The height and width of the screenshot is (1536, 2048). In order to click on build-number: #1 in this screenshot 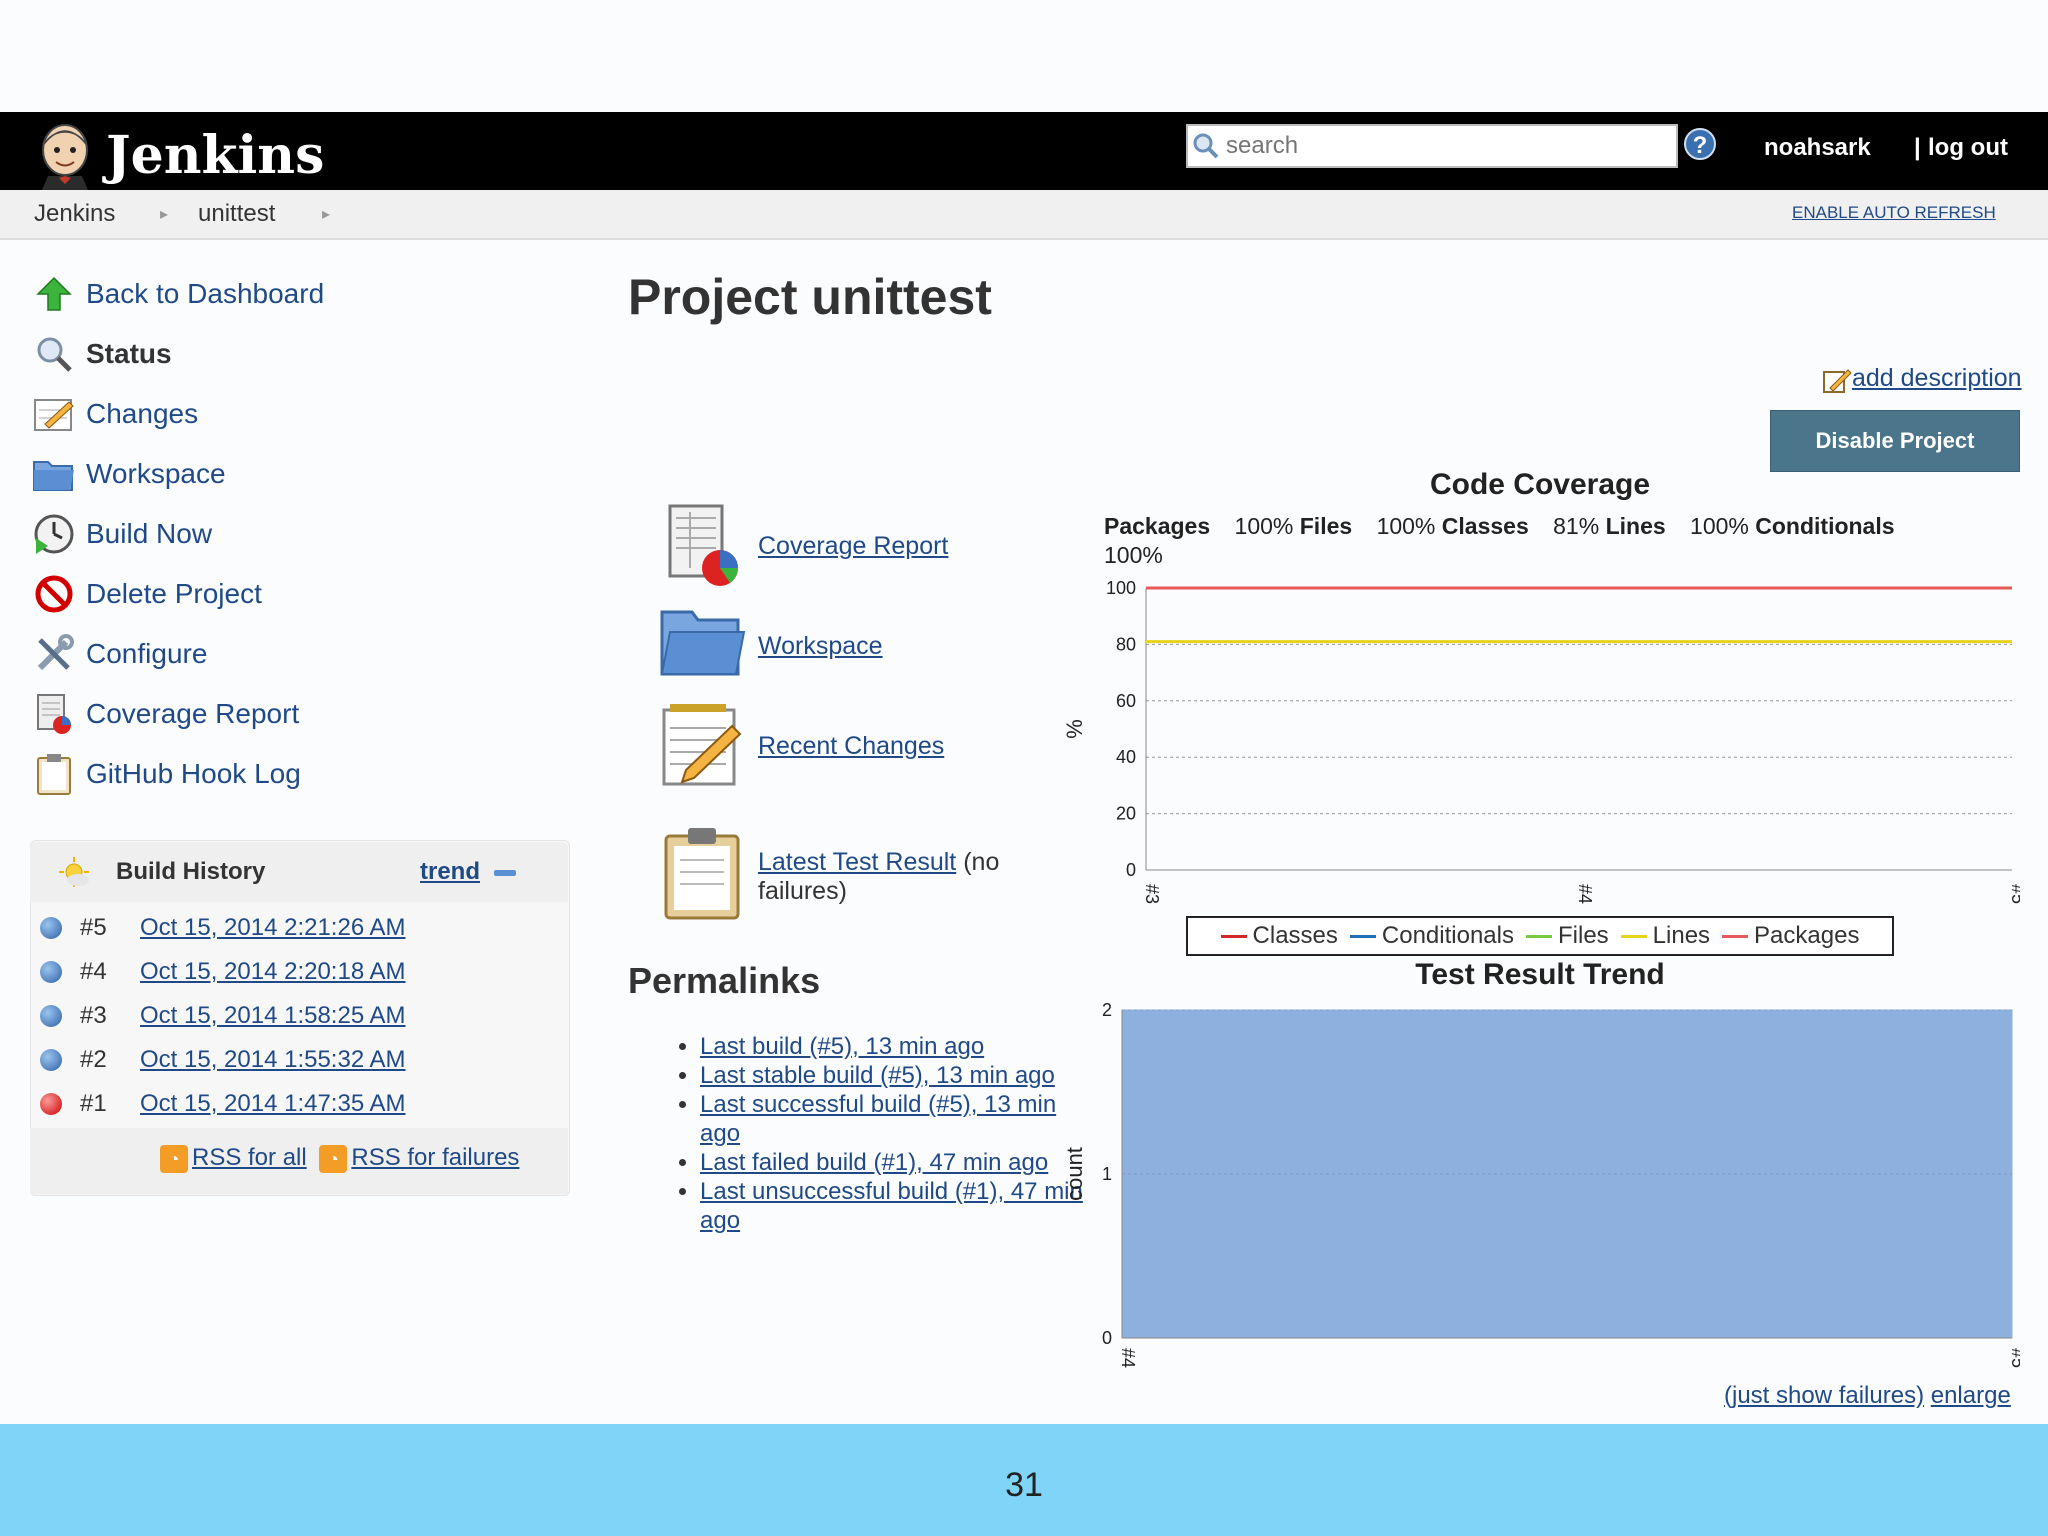, I will do `click(93, 1103)`.